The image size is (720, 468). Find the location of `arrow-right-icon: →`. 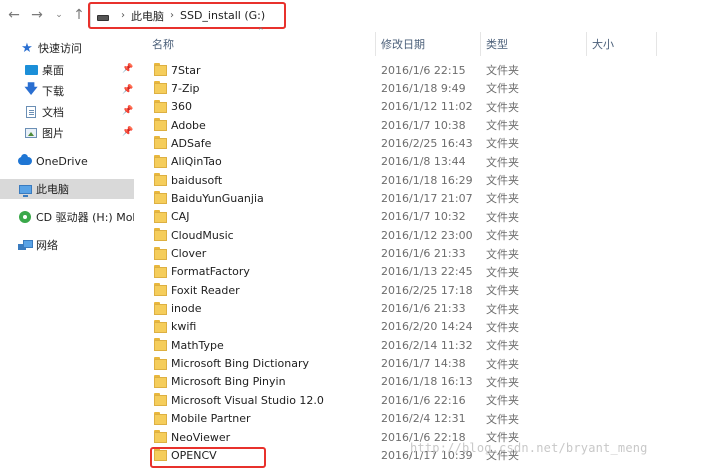

arrow-right-icon: → is located at coordinates (37, 15).